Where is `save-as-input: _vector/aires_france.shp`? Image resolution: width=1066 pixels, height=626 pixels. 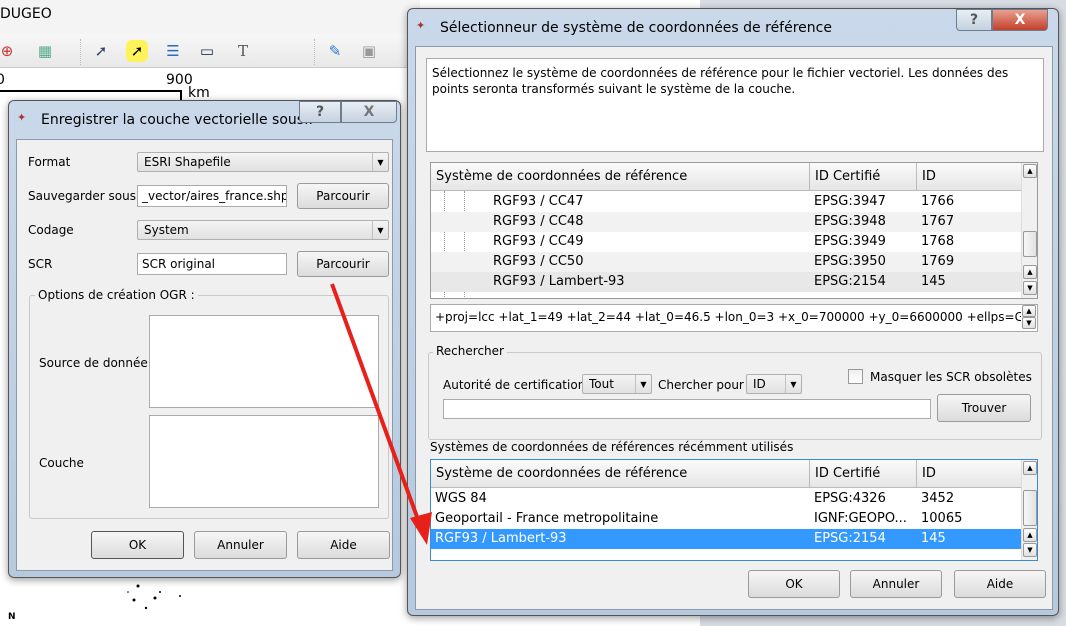 save-as-input: _vector/aires_france.shp is located at coordinates (212, 196).